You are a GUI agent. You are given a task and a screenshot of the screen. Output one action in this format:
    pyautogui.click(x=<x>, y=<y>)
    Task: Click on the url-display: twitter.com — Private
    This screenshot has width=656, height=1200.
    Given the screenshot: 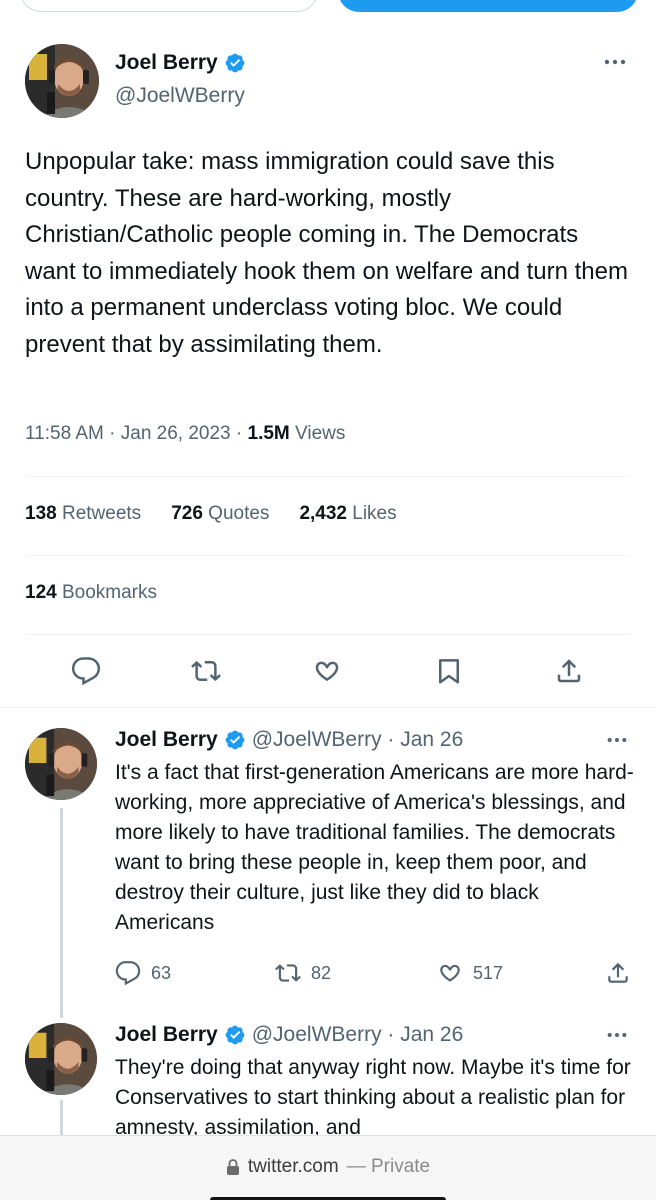 What is the action you would take?
    pyautogui.click(x=328, y=1167)
    